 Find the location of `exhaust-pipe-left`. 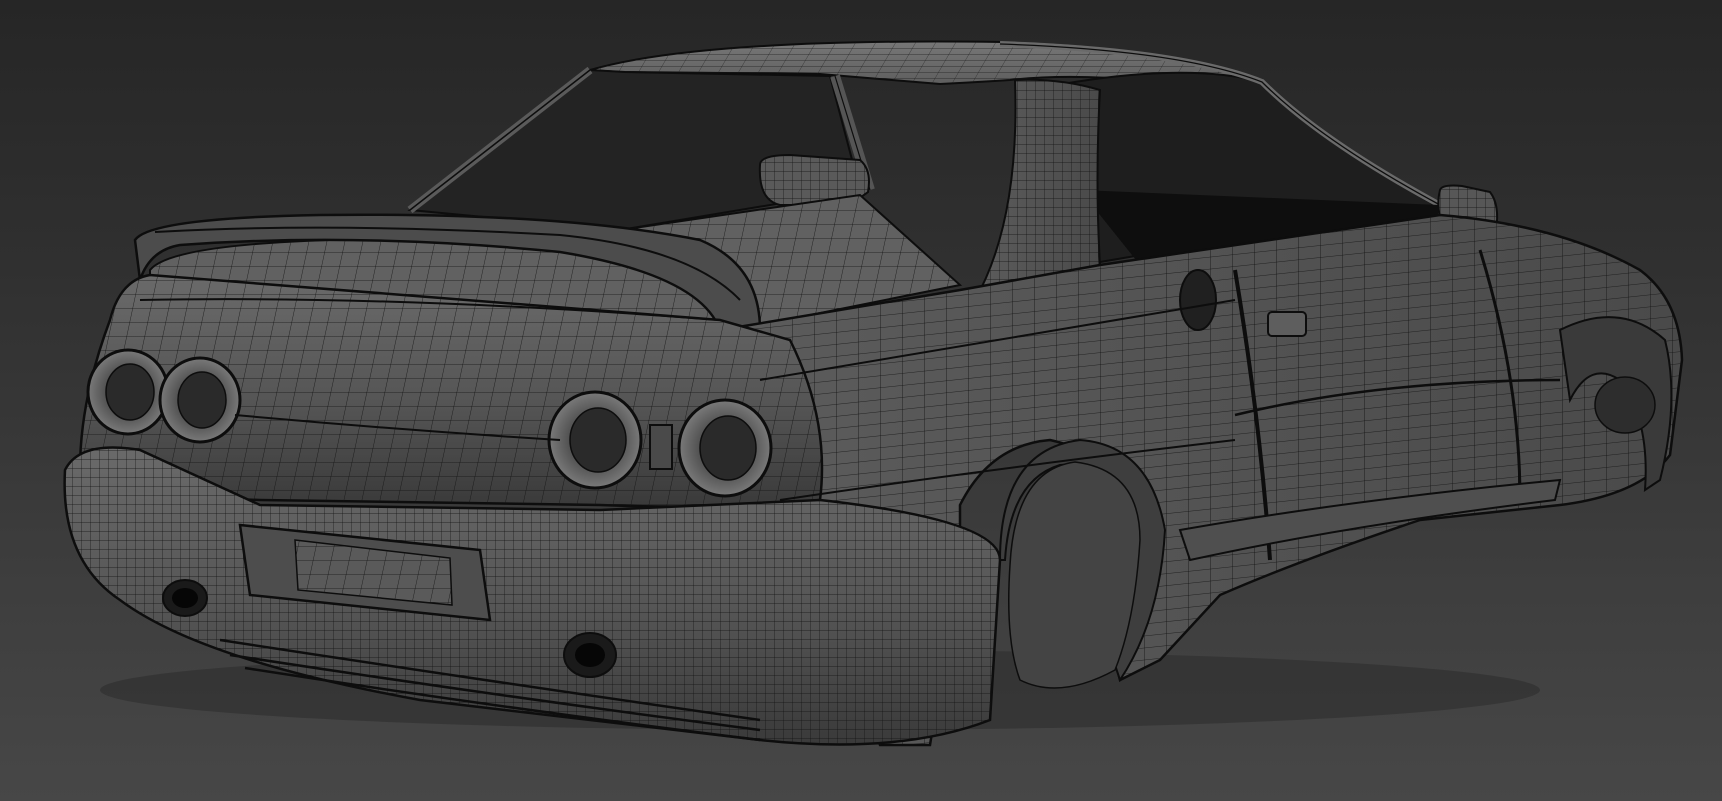

exhaust-pipe-left is located at coordinates (185, 598).